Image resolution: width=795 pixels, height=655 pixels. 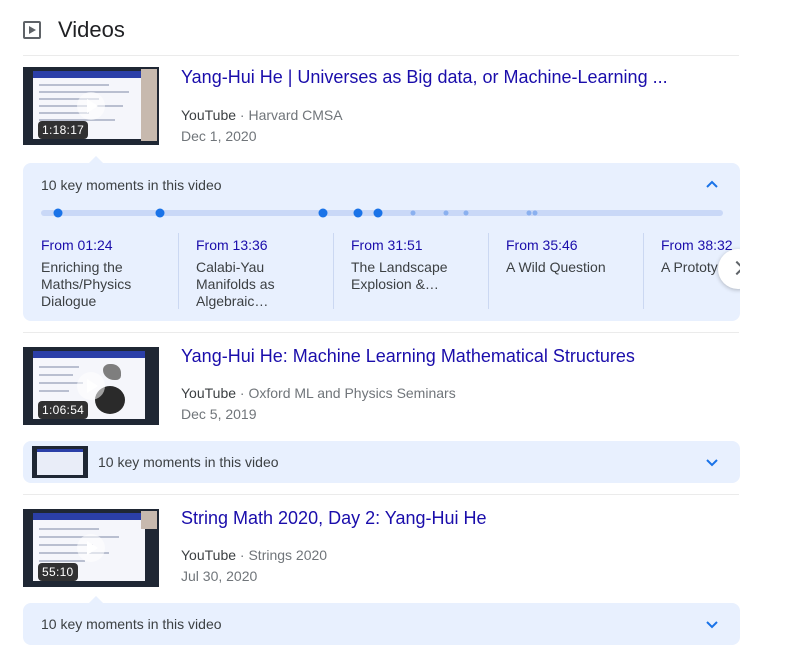 I want to click on moment-label: Enriching the Maths/Physics Dialogue, so click(x=86, y=284).